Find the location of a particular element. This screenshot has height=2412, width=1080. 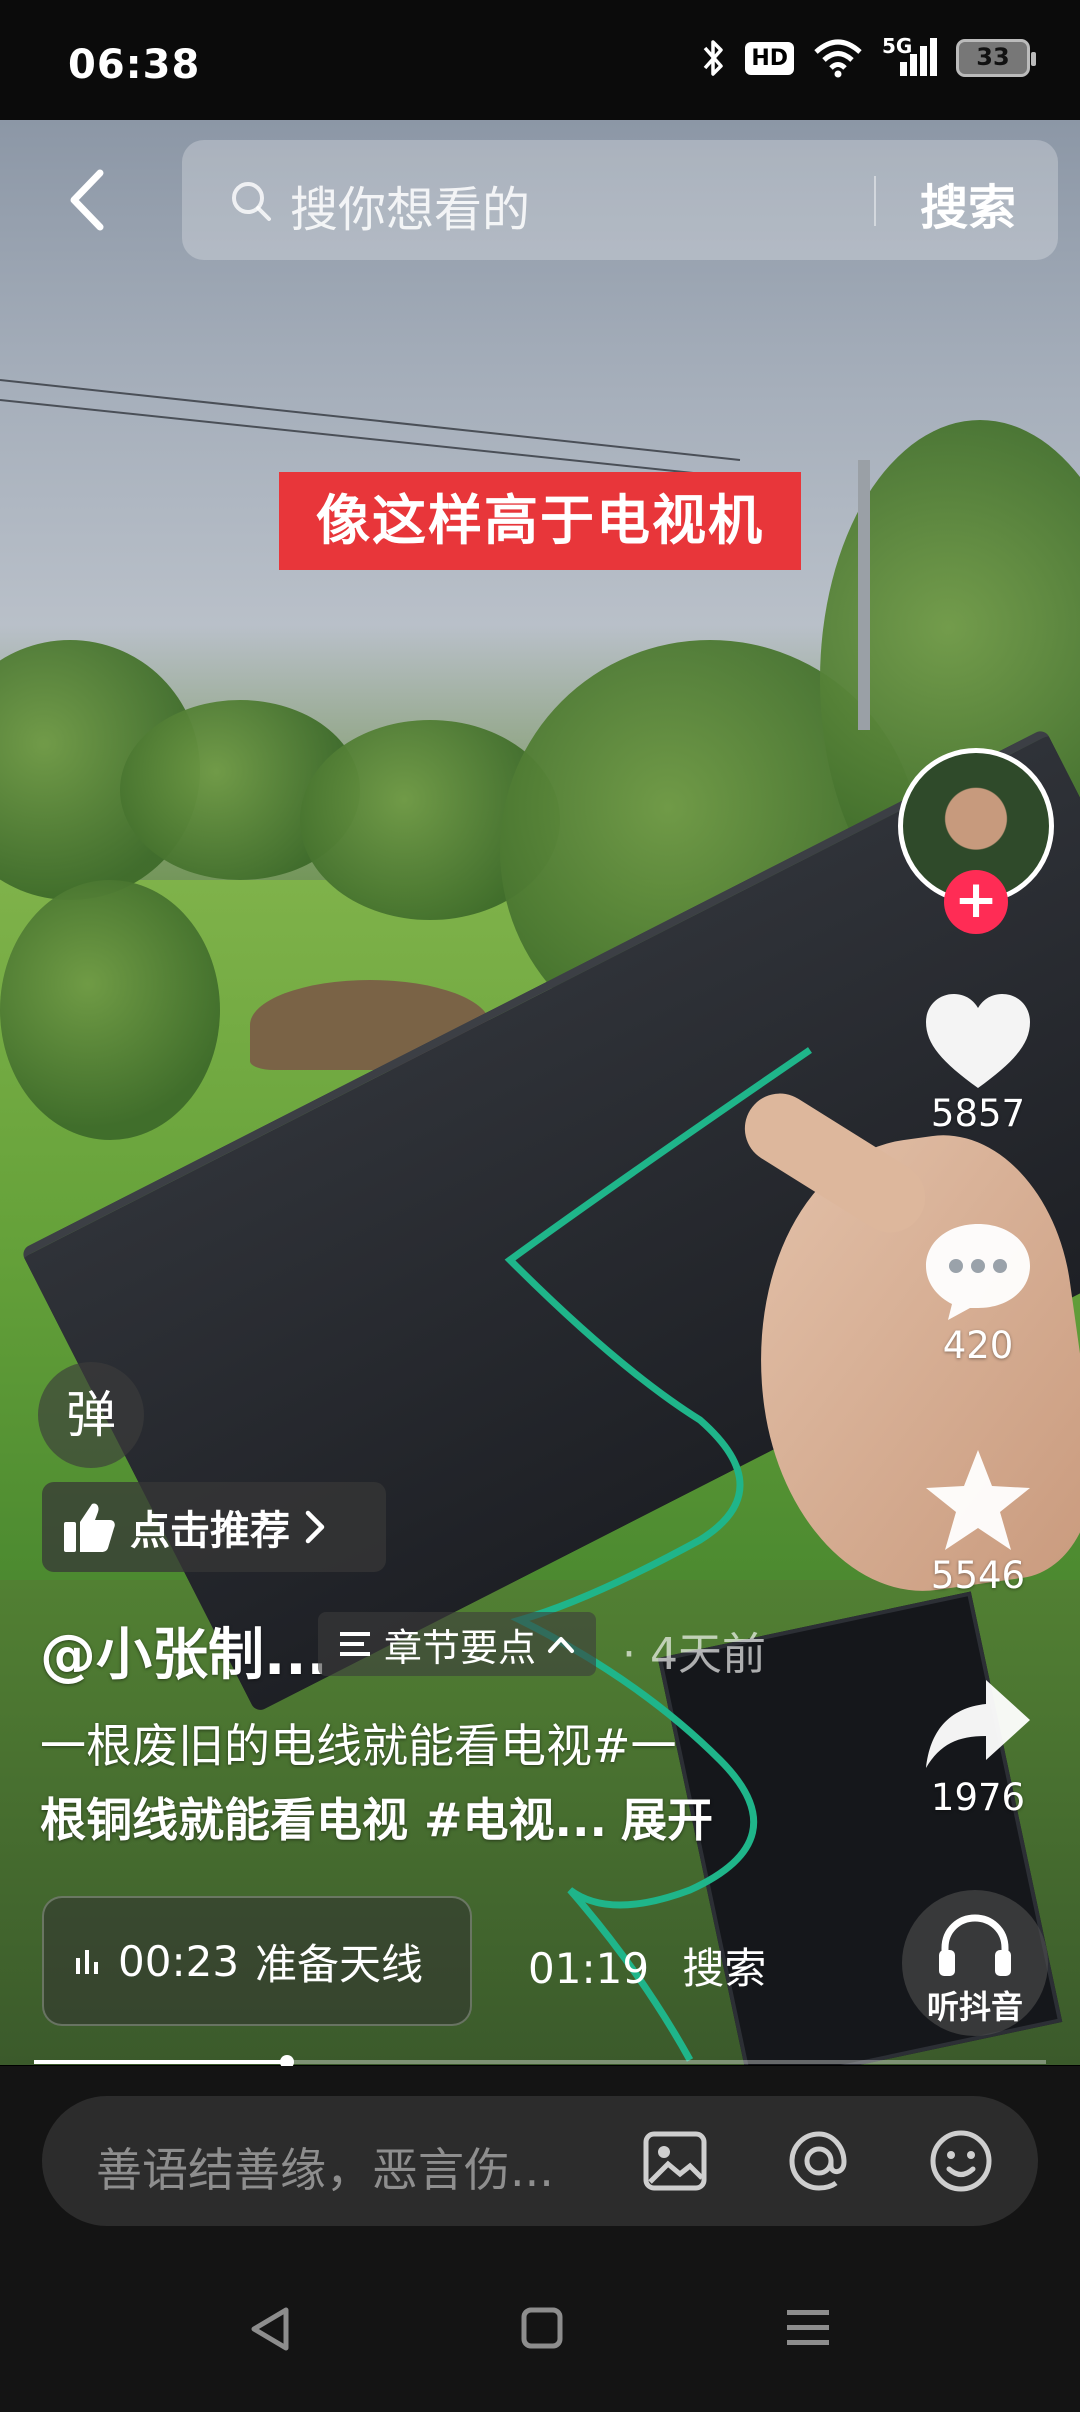

comment-button: 420 is located at coordinates (978, 1293).